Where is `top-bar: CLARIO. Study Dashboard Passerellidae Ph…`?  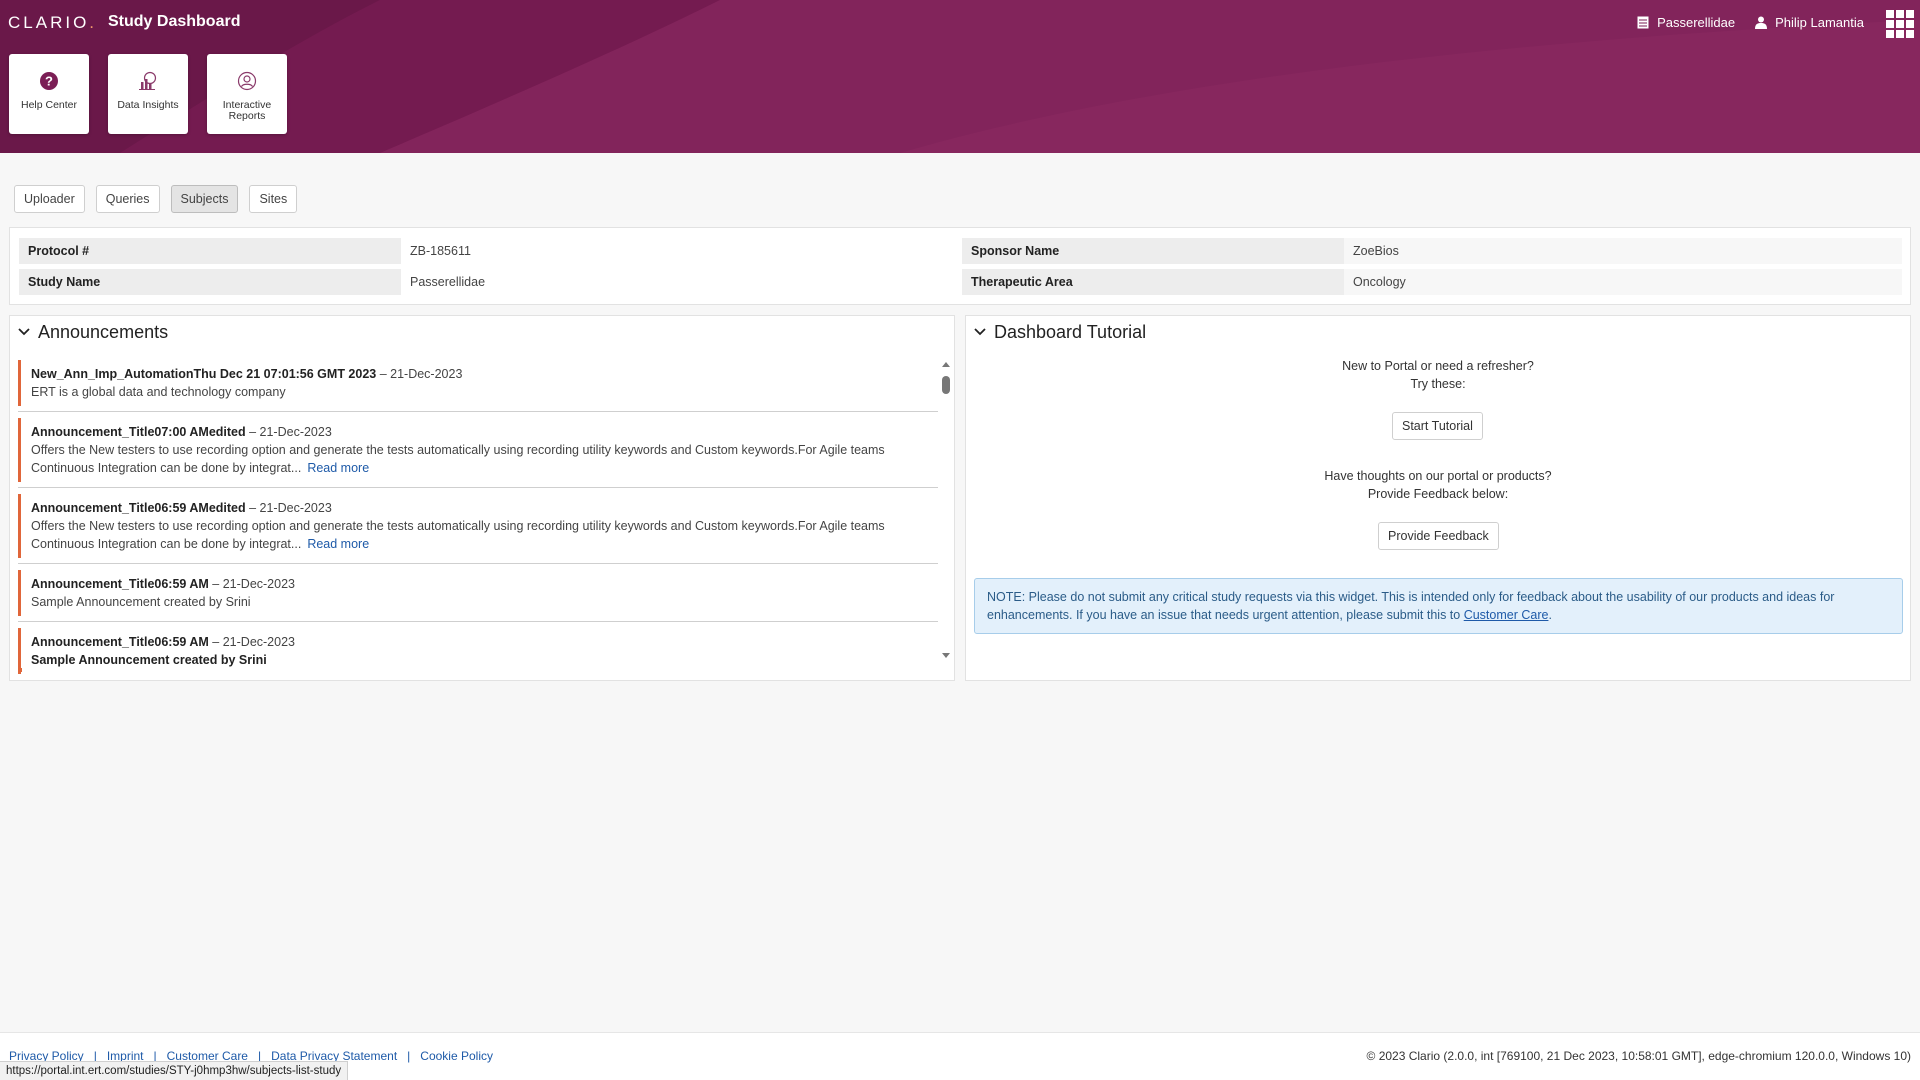 top-bar: CLARIO. Study Dashboard Passerellidae Ph… is located at coordinates (960, 22).